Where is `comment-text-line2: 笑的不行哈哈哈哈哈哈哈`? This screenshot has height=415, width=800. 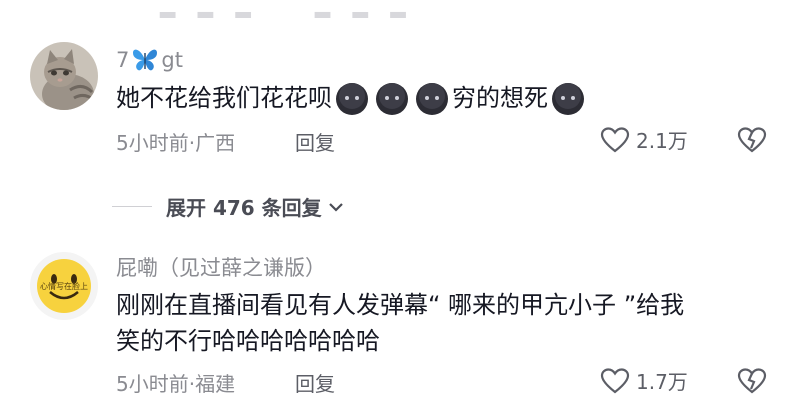
comment-text-line2: 笑的不行哈哈哈哈哈哈哈 is located at coordinates (248, 341).